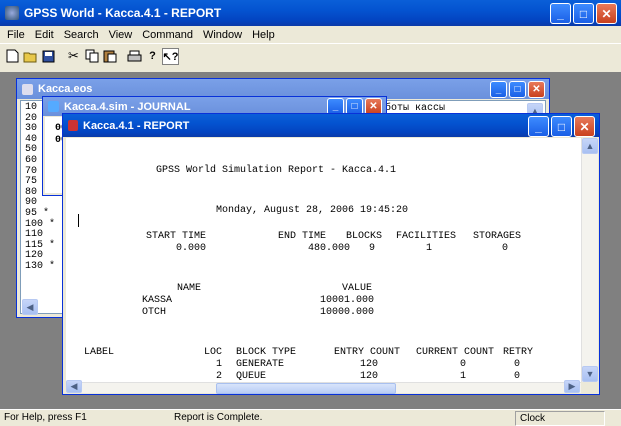 This screenshot has width=621, height=426. Describe the element at coordinates (497, 236) in the screenshot. I see `summary-header-storages: STORAGES` at that location.